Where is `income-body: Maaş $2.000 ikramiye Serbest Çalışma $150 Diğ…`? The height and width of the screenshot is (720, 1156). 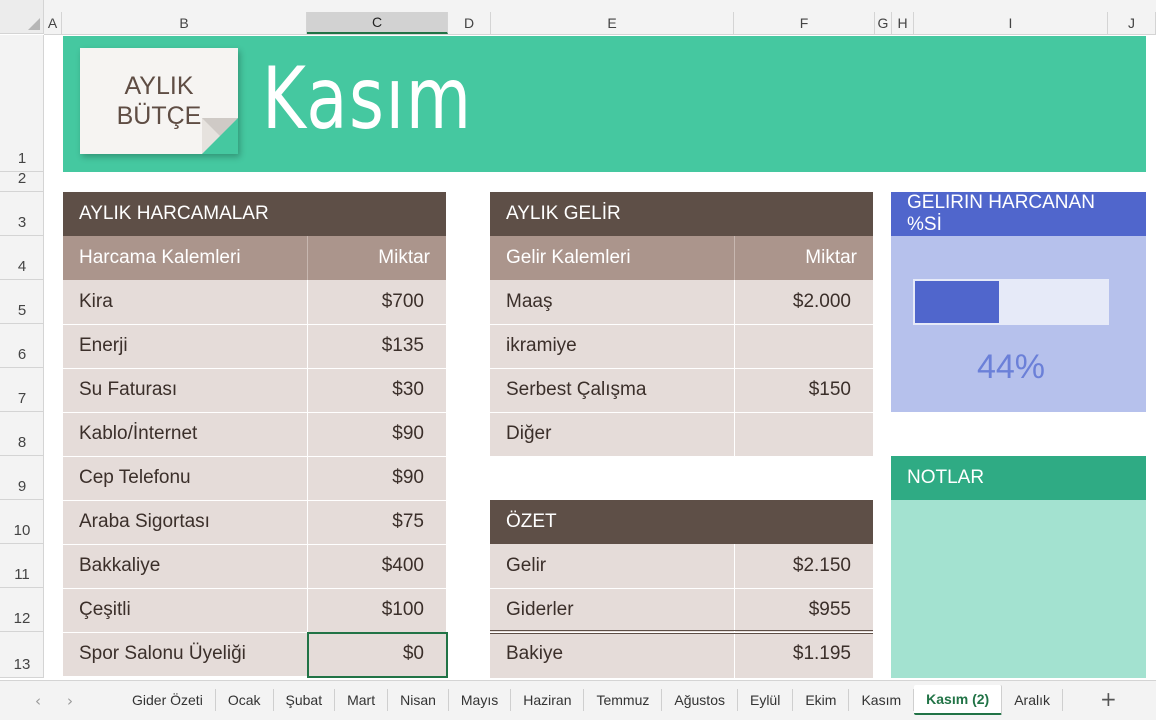 income-body: Maaş $2.000 ikramiye Serbest Çalışma $150 Diğ… is located at coordinates (681, 368).